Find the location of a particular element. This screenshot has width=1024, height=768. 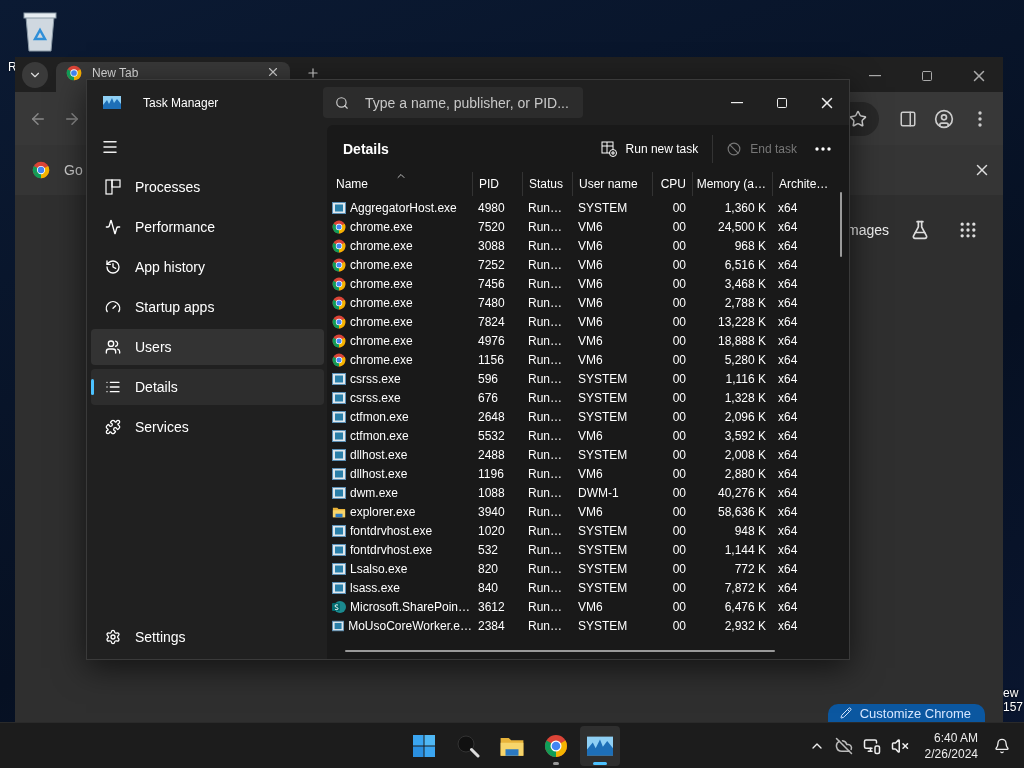

table-cell-text: 4976 is located at coordinates (491, 340).